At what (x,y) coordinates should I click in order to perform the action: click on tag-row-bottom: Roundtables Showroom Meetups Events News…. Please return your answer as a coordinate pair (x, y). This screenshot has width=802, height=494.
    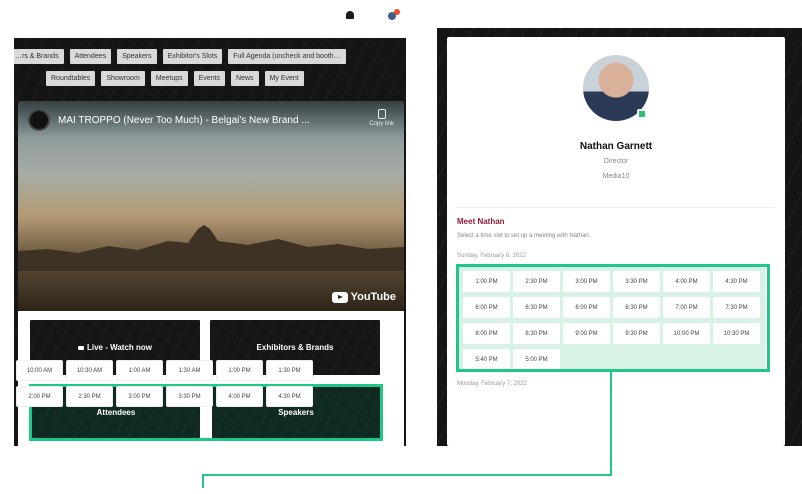
    Looking at the image, I should click on (175, 78).